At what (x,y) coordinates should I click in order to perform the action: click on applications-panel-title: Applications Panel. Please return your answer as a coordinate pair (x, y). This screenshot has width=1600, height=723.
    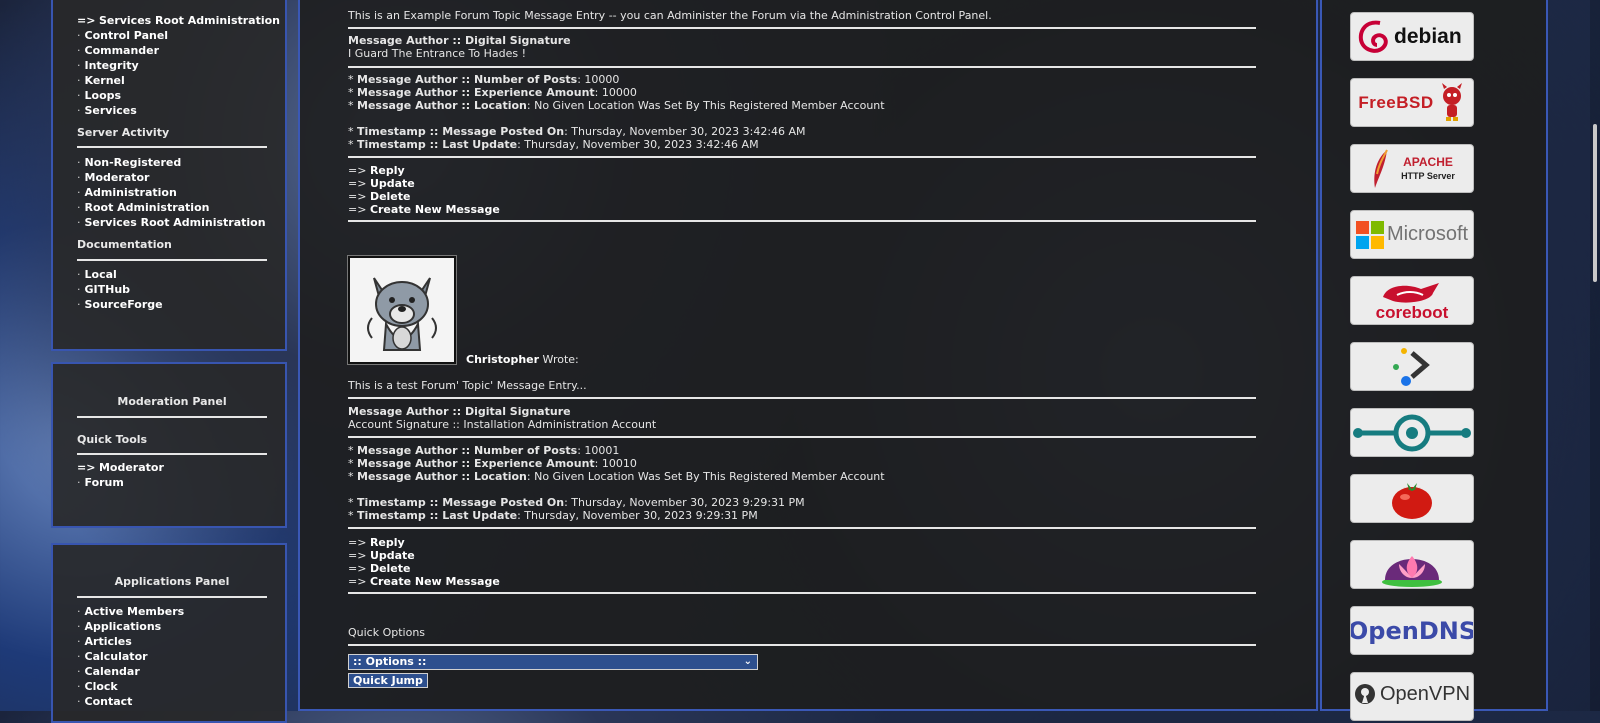
    Looking at the image, I should click on (172, 581).